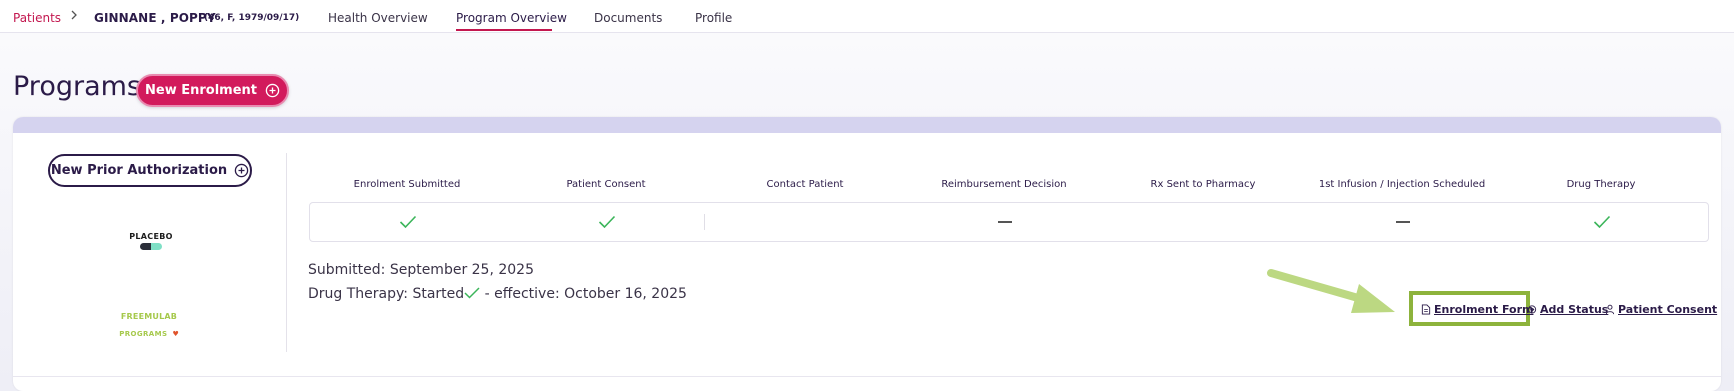 The image size is (1734, 391). I want to click on step-header-enrolment-submitted: Enrolment Submitted, so click(407, 184).